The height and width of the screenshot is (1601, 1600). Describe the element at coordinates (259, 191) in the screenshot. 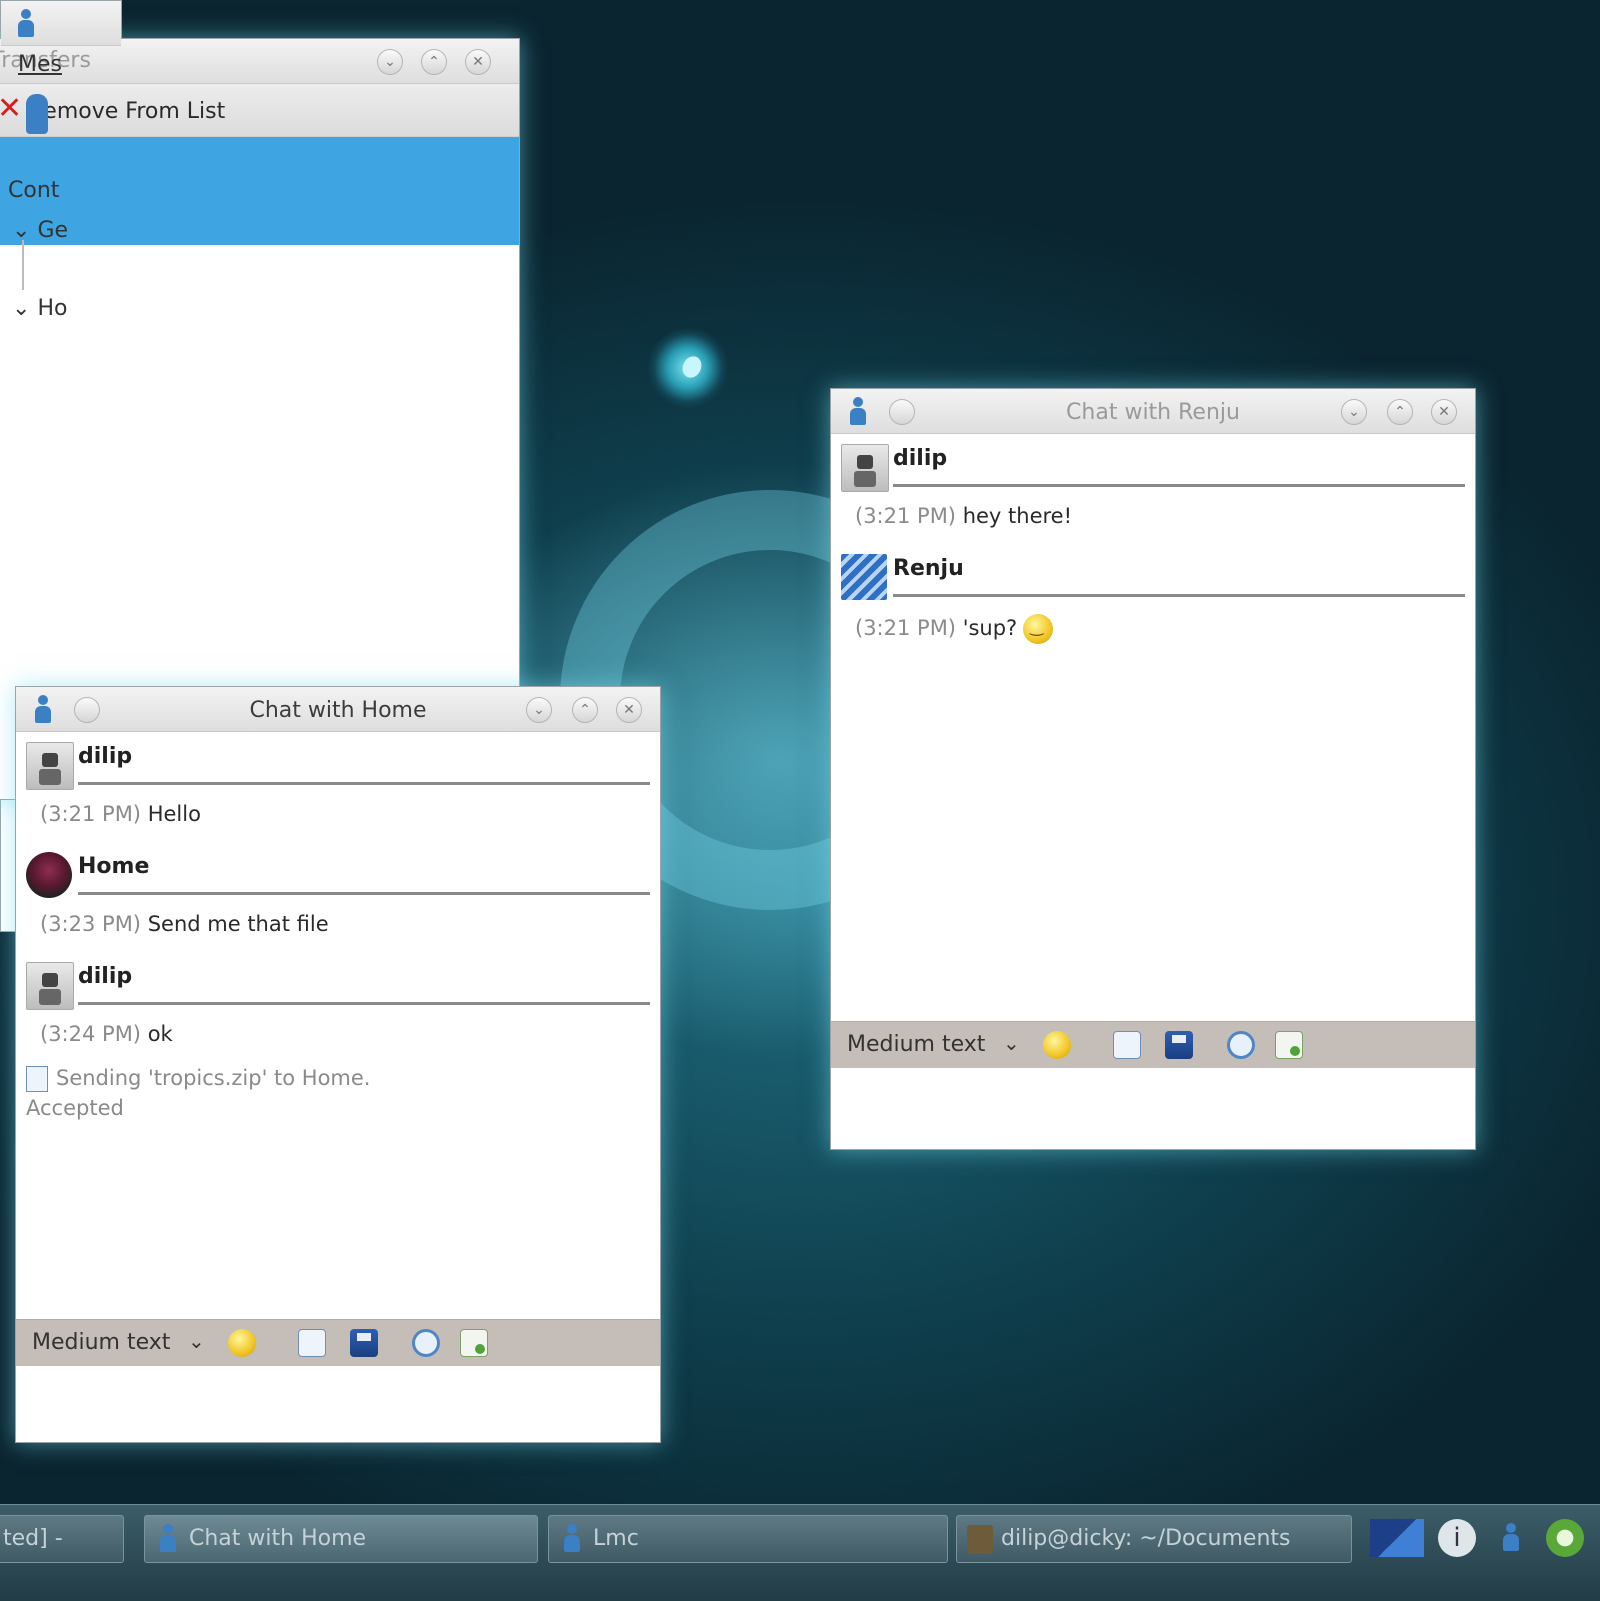

I see `transfer-list-row-selected` at that location.